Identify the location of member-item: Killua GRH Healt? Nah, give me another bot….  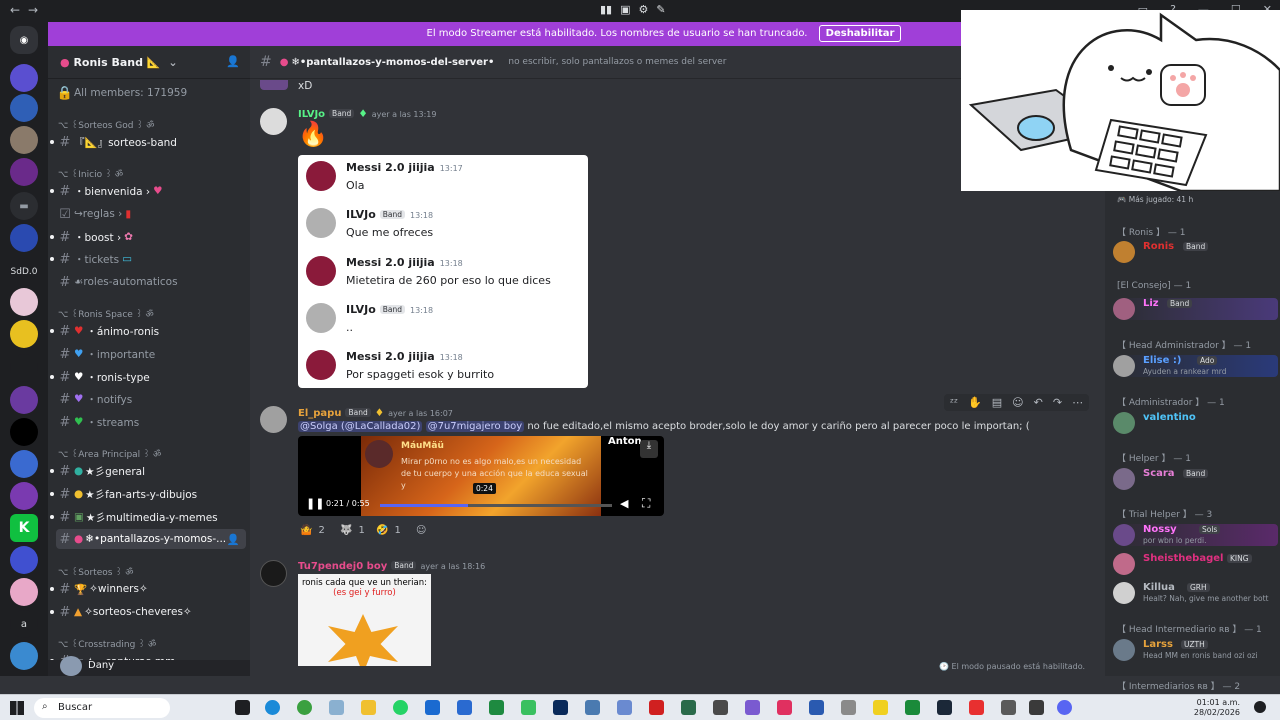
(1195, 593).